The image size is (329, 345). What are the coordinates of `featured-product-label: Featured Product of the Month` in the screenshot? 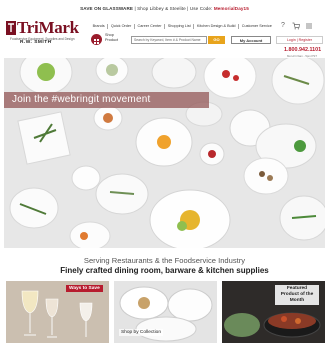 It's located at (297, 295).